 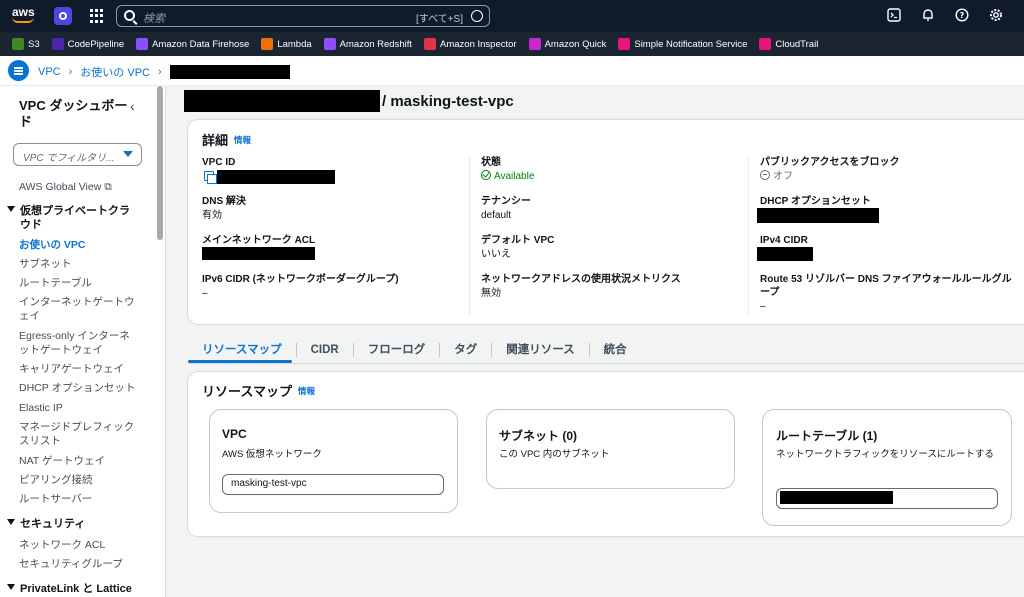 I want to click on ipv6-cidr-value: –, so click(x=205, y=293).